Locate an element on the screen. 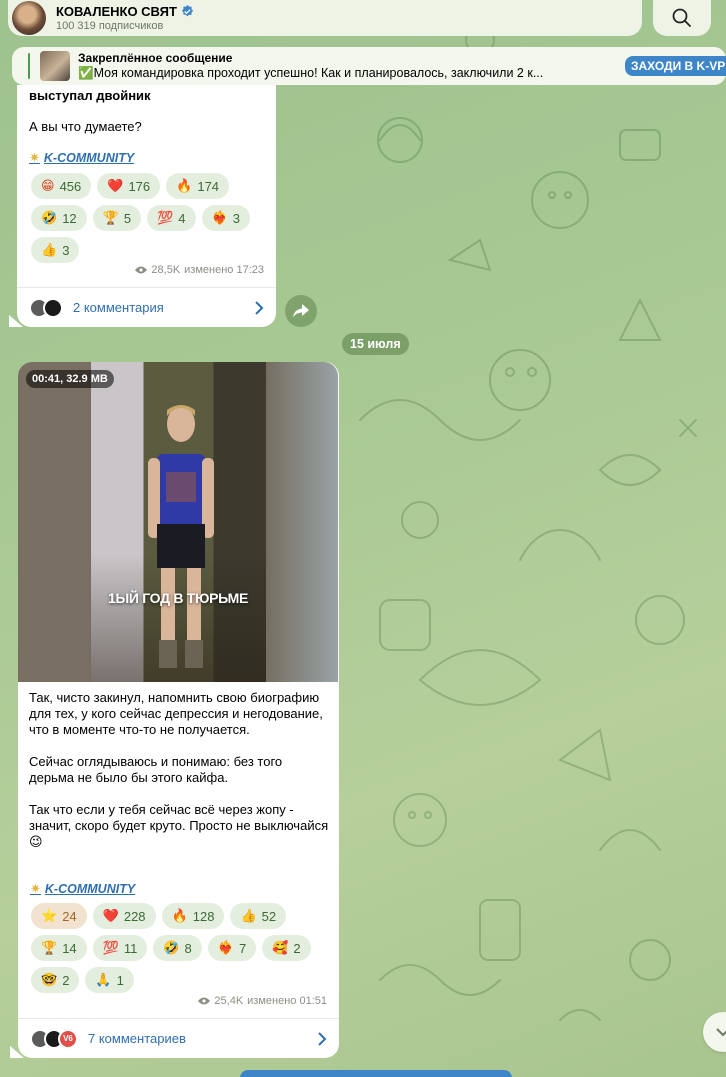 Image resolution: width=726 pixels, height=1077 pixels. reaction-pill: 🥰 2 is located at coordinates (286, 948).